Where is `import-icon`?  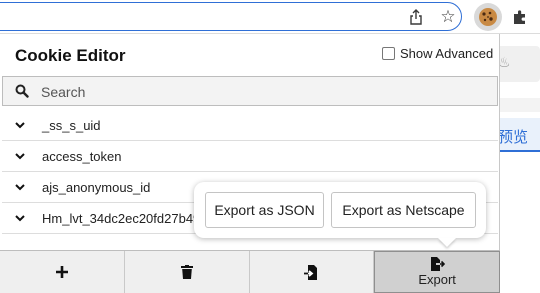
import-icon is located at coordinates (311, 272).